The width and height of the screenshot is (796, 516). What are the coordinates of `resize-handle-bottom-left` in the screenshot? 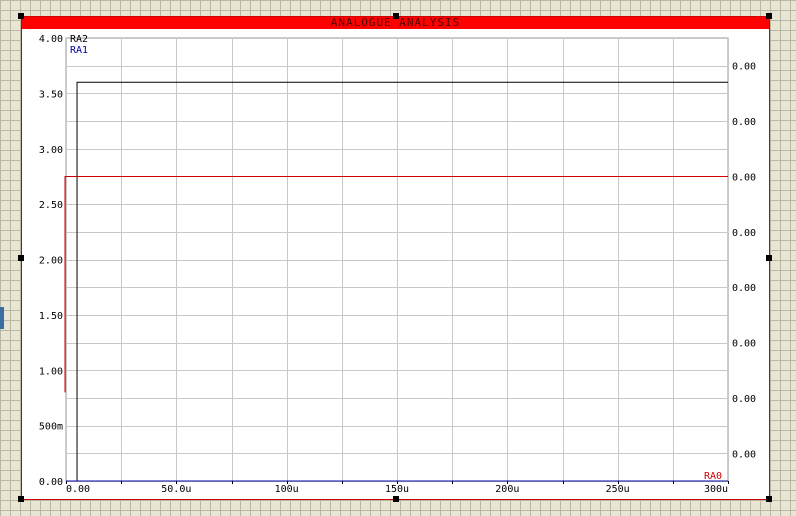 It's located at (21, 499).